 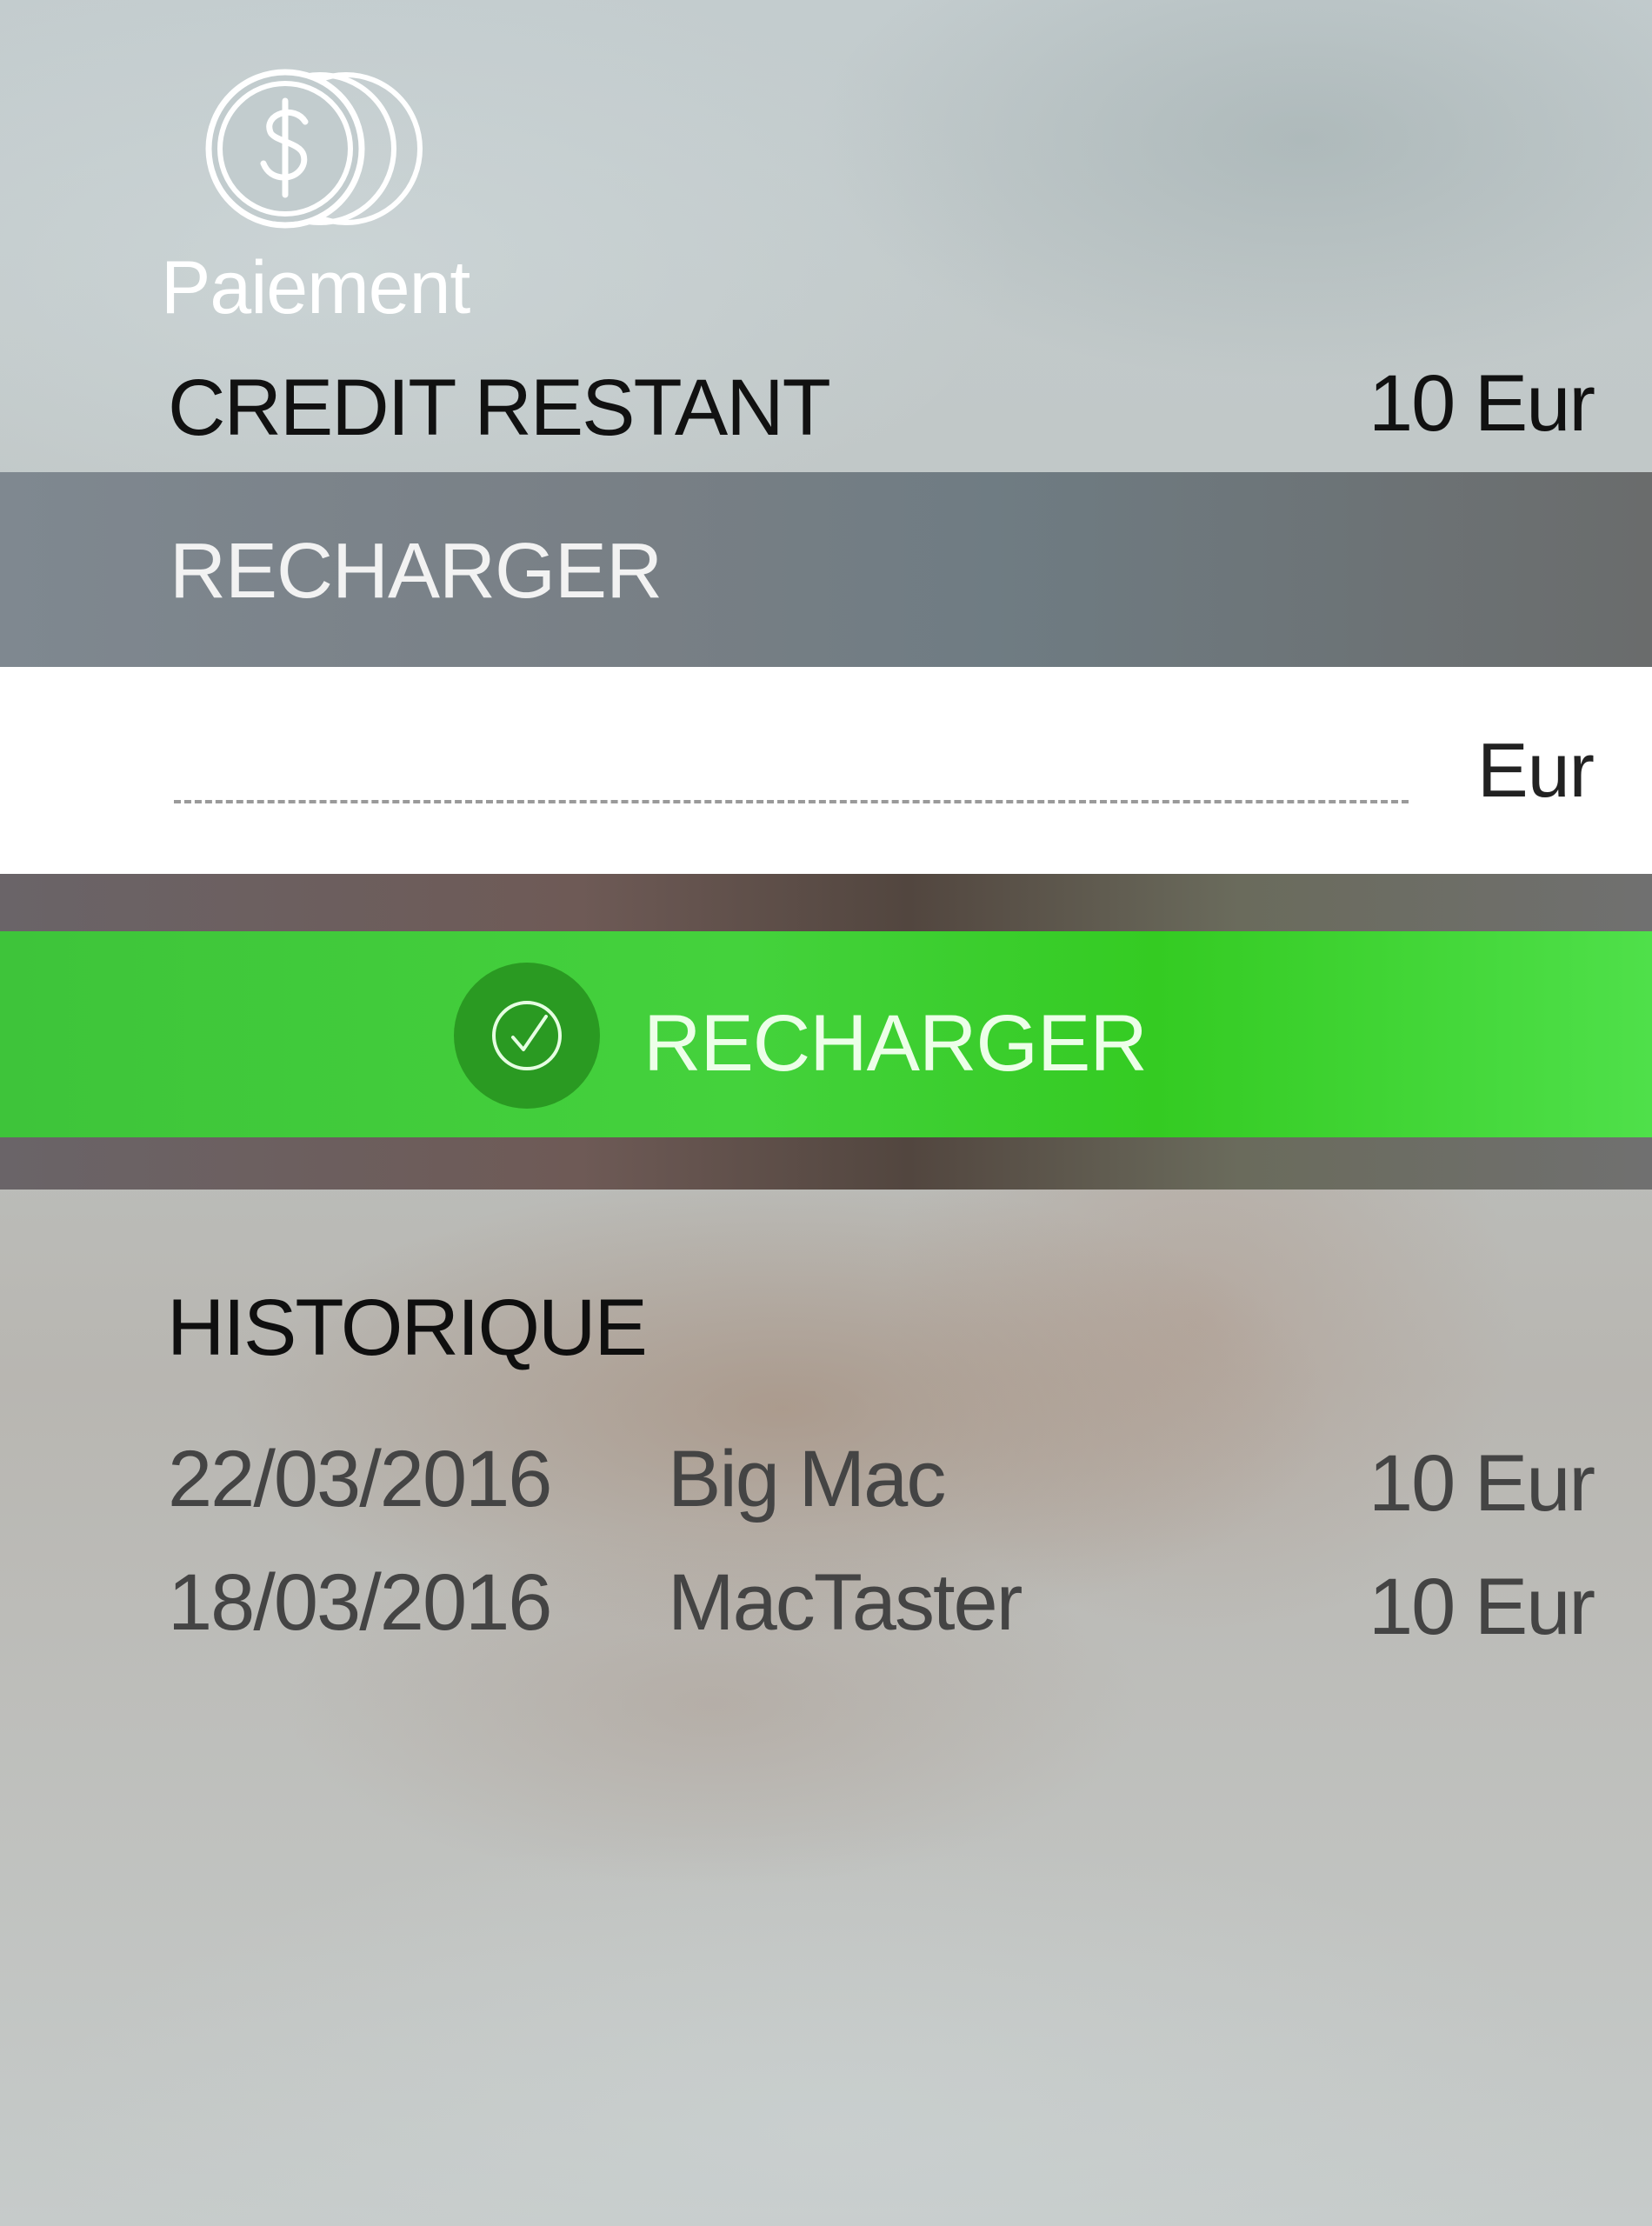 I want to click on amount-unit-label: Eur, so click(x=1536, y=770).